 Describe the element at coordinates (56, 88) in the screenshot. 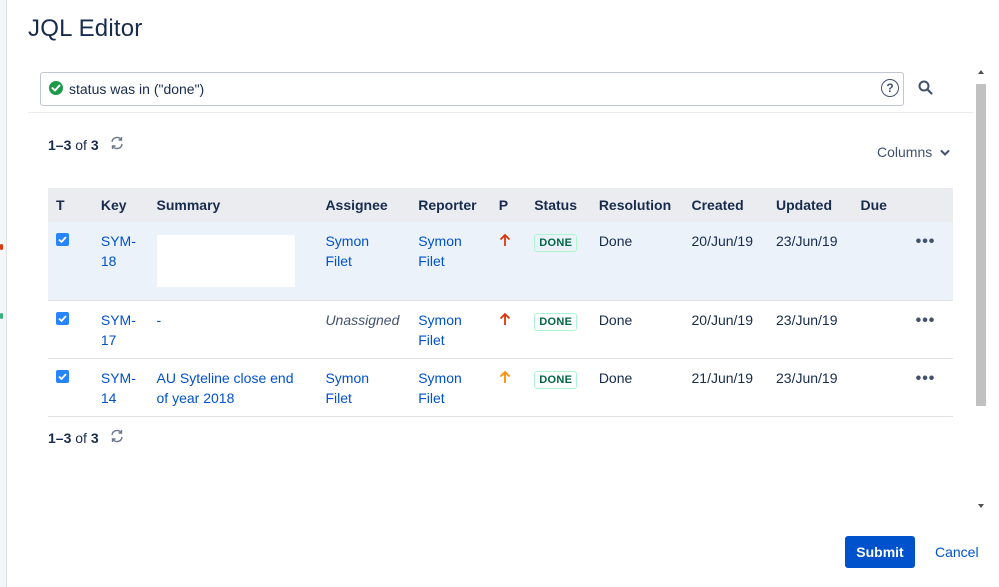

I see `valid-query-check-icon` at that location.